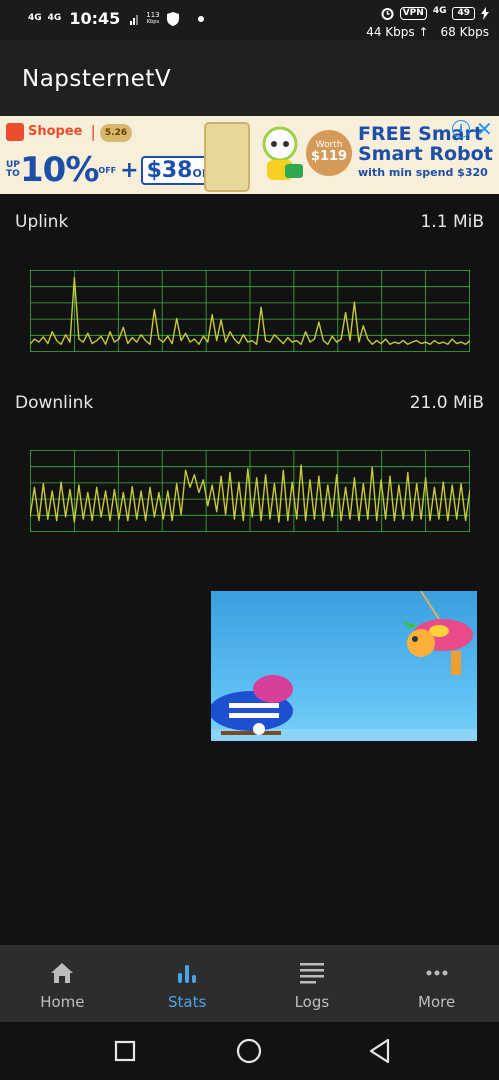 Image resolution: width=499 pixels, height=1080 pixels. Describe the element at coordinates (420, 134) in the screenshot. I see `ad-headline-line1: FREE Smart` at that location.